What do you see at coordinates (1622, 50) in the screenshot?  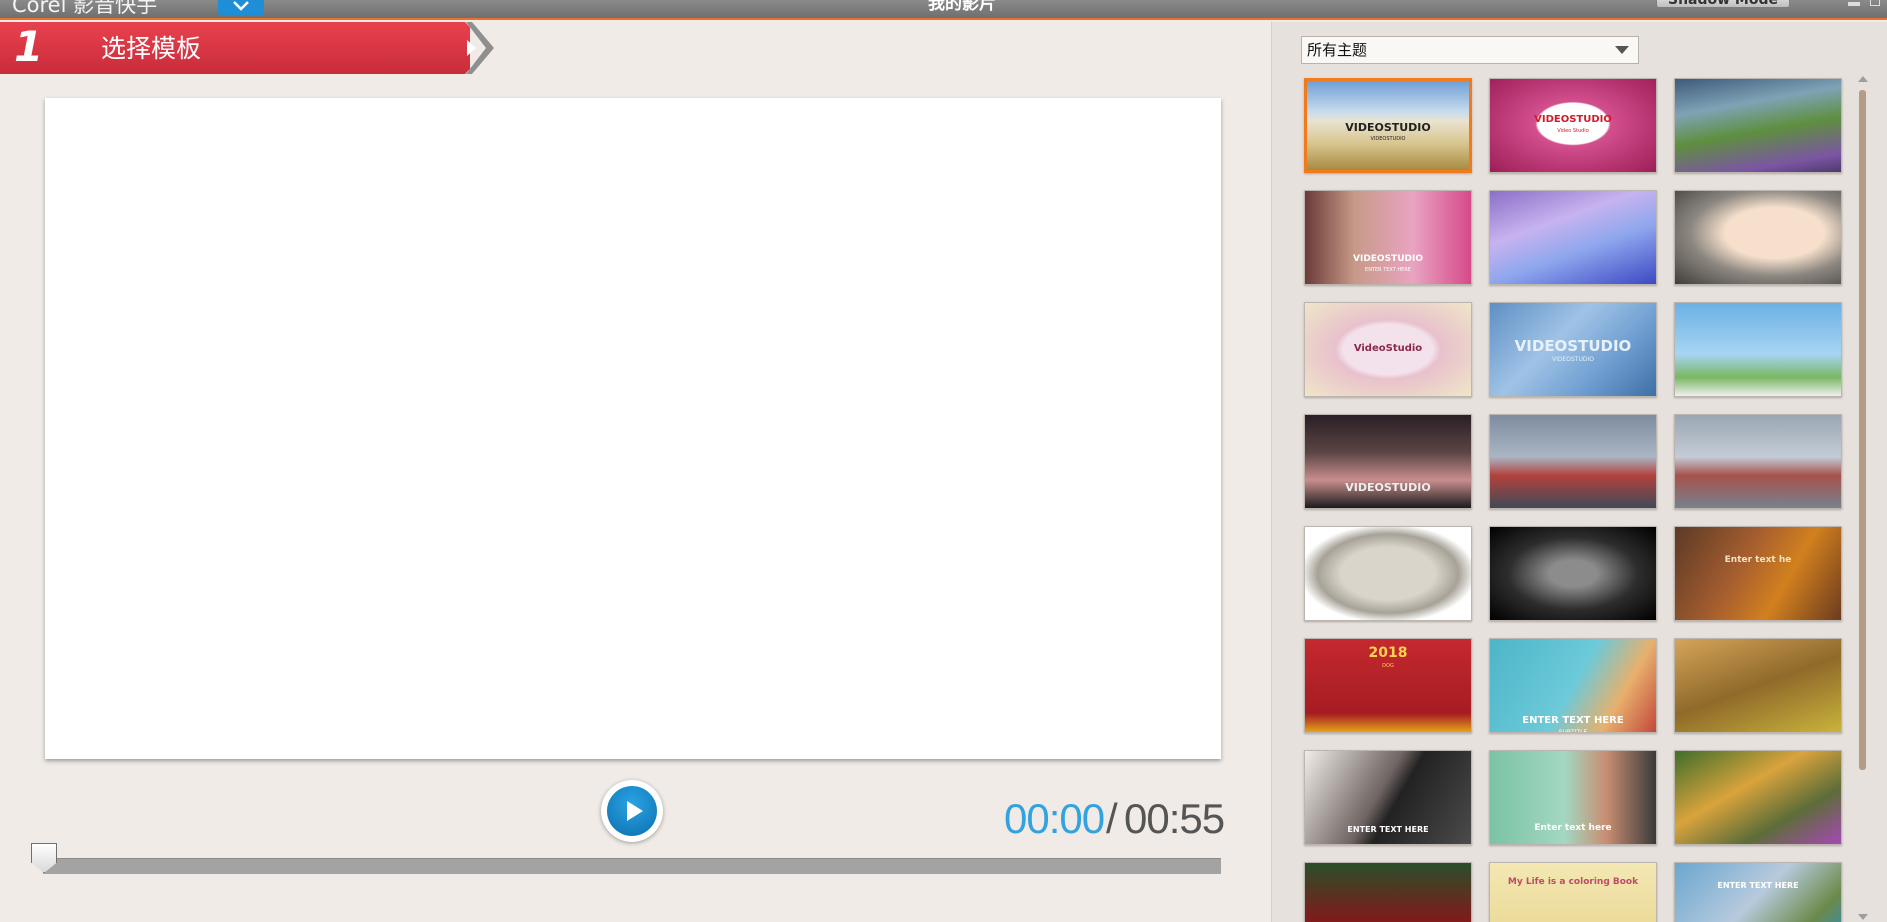 I see `dropdown-arrow-icon` at bounding box center [1622, 50].